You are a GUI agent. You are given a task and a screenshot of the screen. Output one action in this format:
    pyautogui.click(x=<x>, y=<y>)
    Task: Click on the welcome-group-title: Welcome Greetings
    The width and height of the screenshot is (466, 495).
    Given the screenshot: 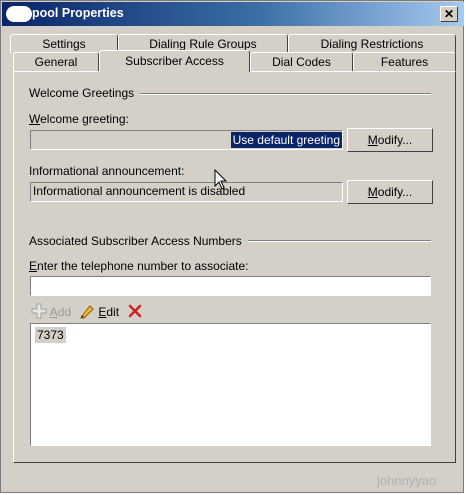 What is the action you would take?
    pyautogui.click(x=85, y=93)
    